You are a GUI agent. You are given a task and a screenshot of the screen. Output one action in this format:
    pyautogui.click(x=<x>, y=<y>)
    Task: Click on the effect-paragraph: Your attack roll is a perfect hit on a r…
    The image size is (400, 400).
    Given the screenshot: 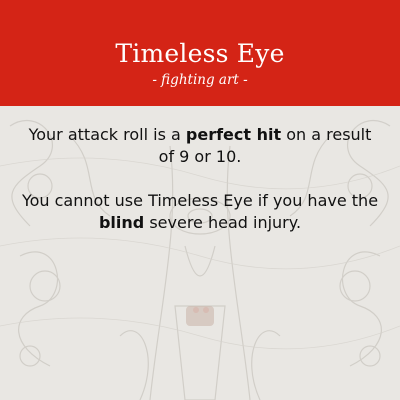 What is the action you would take?
    pyautogui.click(x=200, y=146)
    